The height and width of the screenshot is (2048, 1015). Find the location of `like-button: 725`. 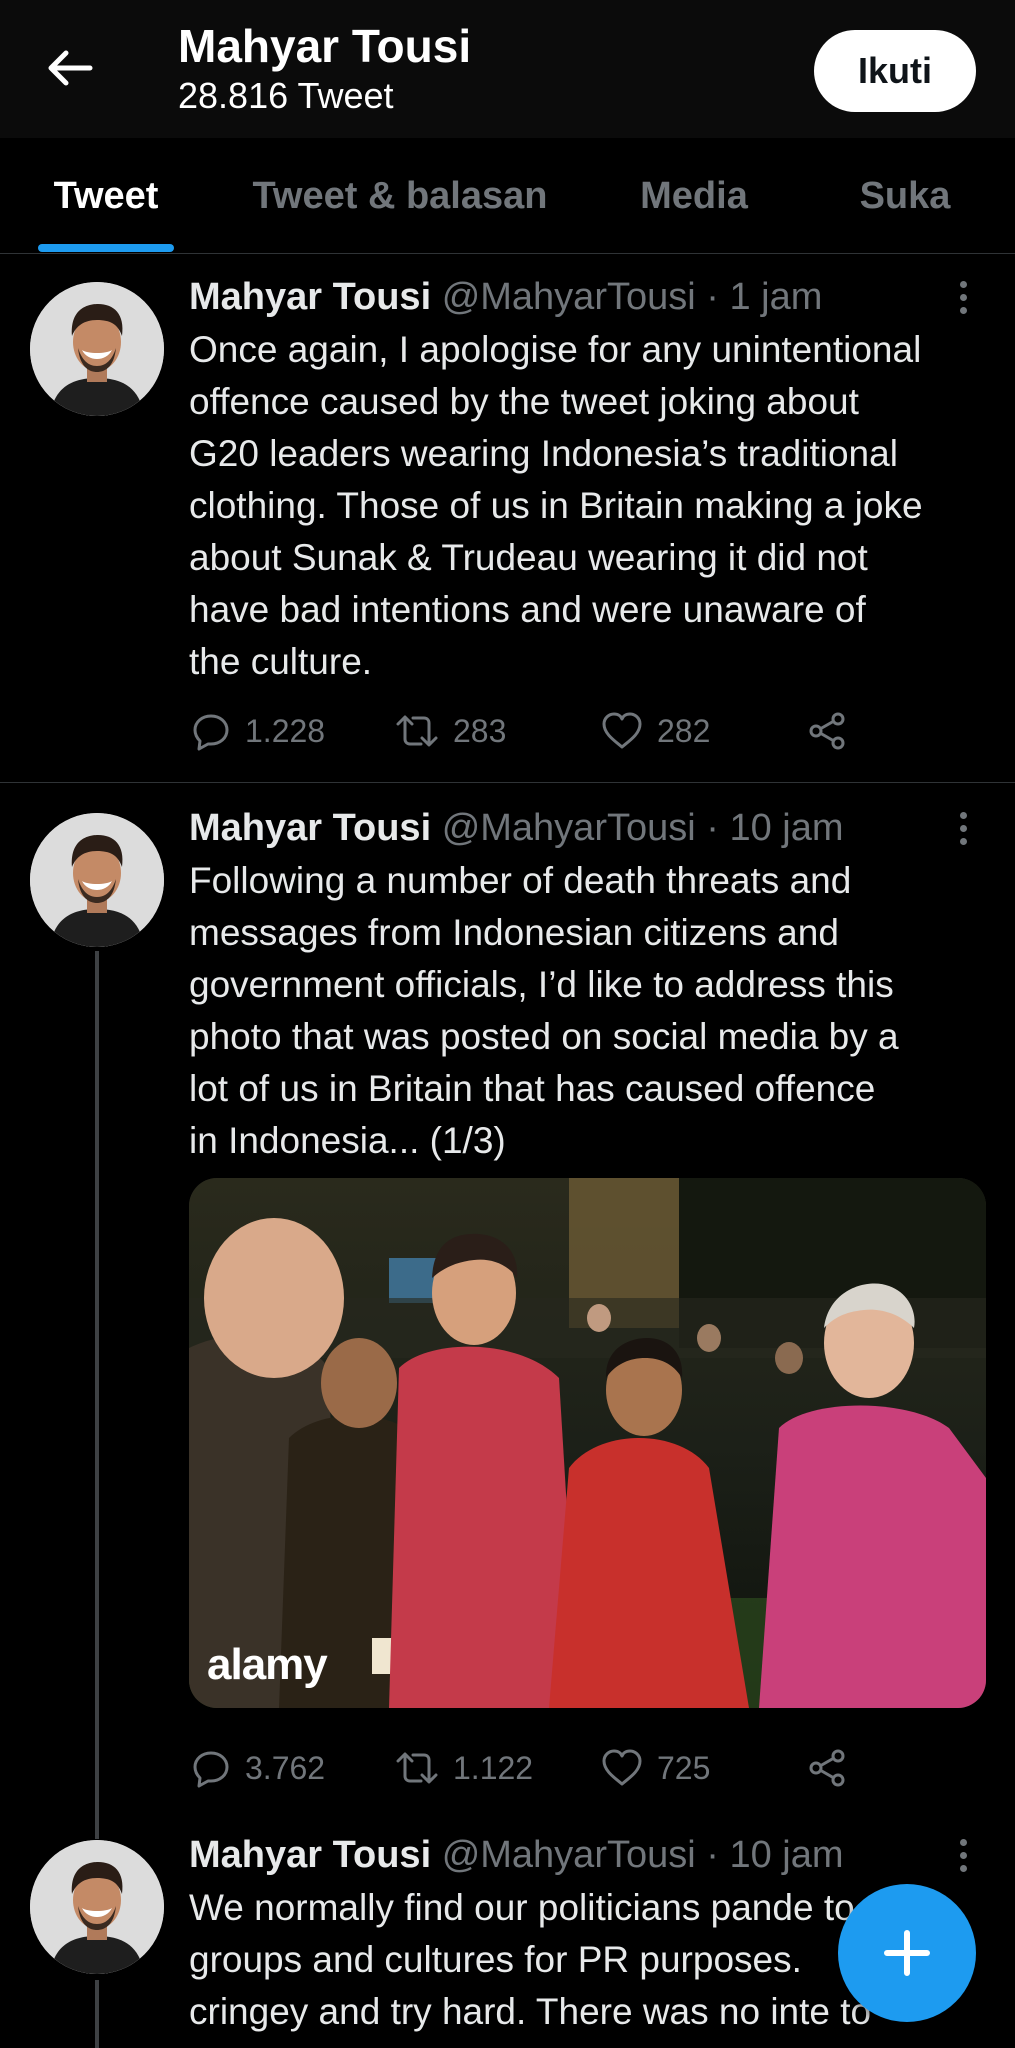

like-button: 725 is located at coordinates (655, 1768).